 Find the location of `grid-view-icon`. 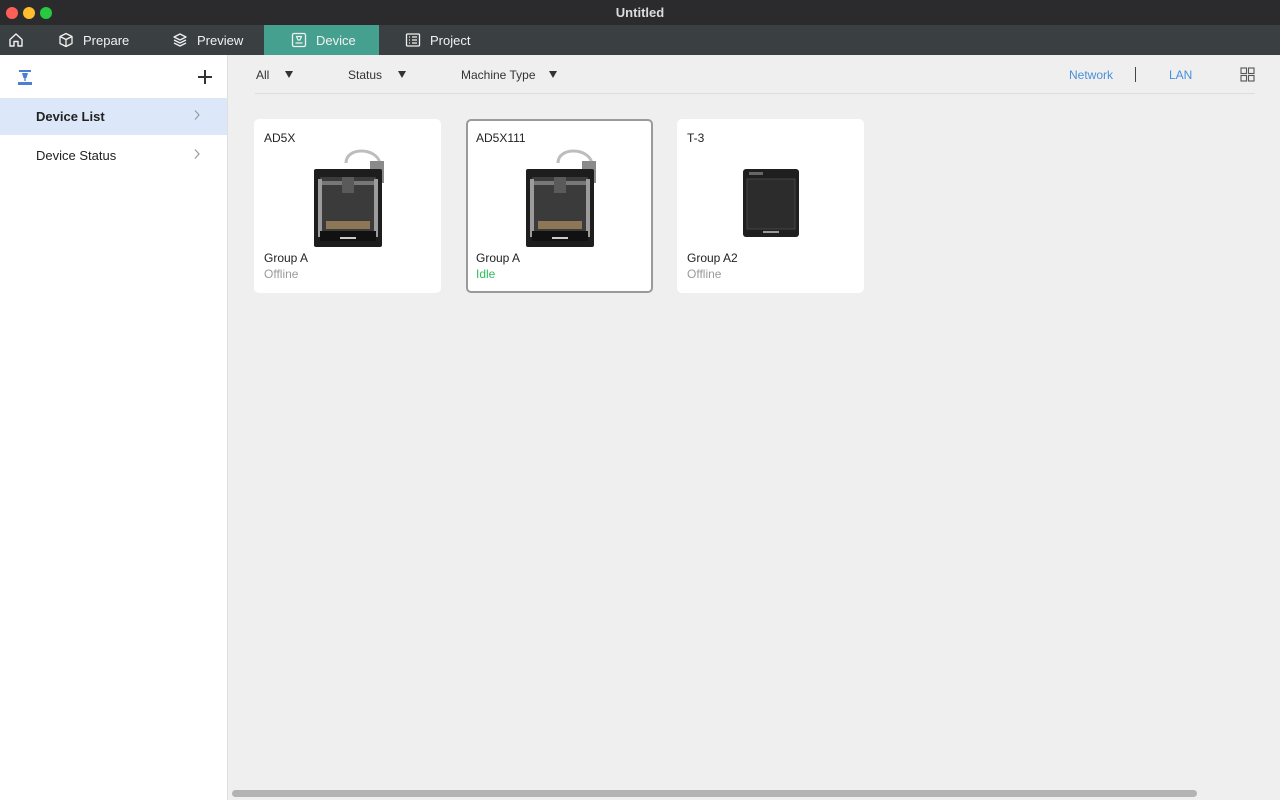

grid-view-icon is located at coordinates (1247, 74).